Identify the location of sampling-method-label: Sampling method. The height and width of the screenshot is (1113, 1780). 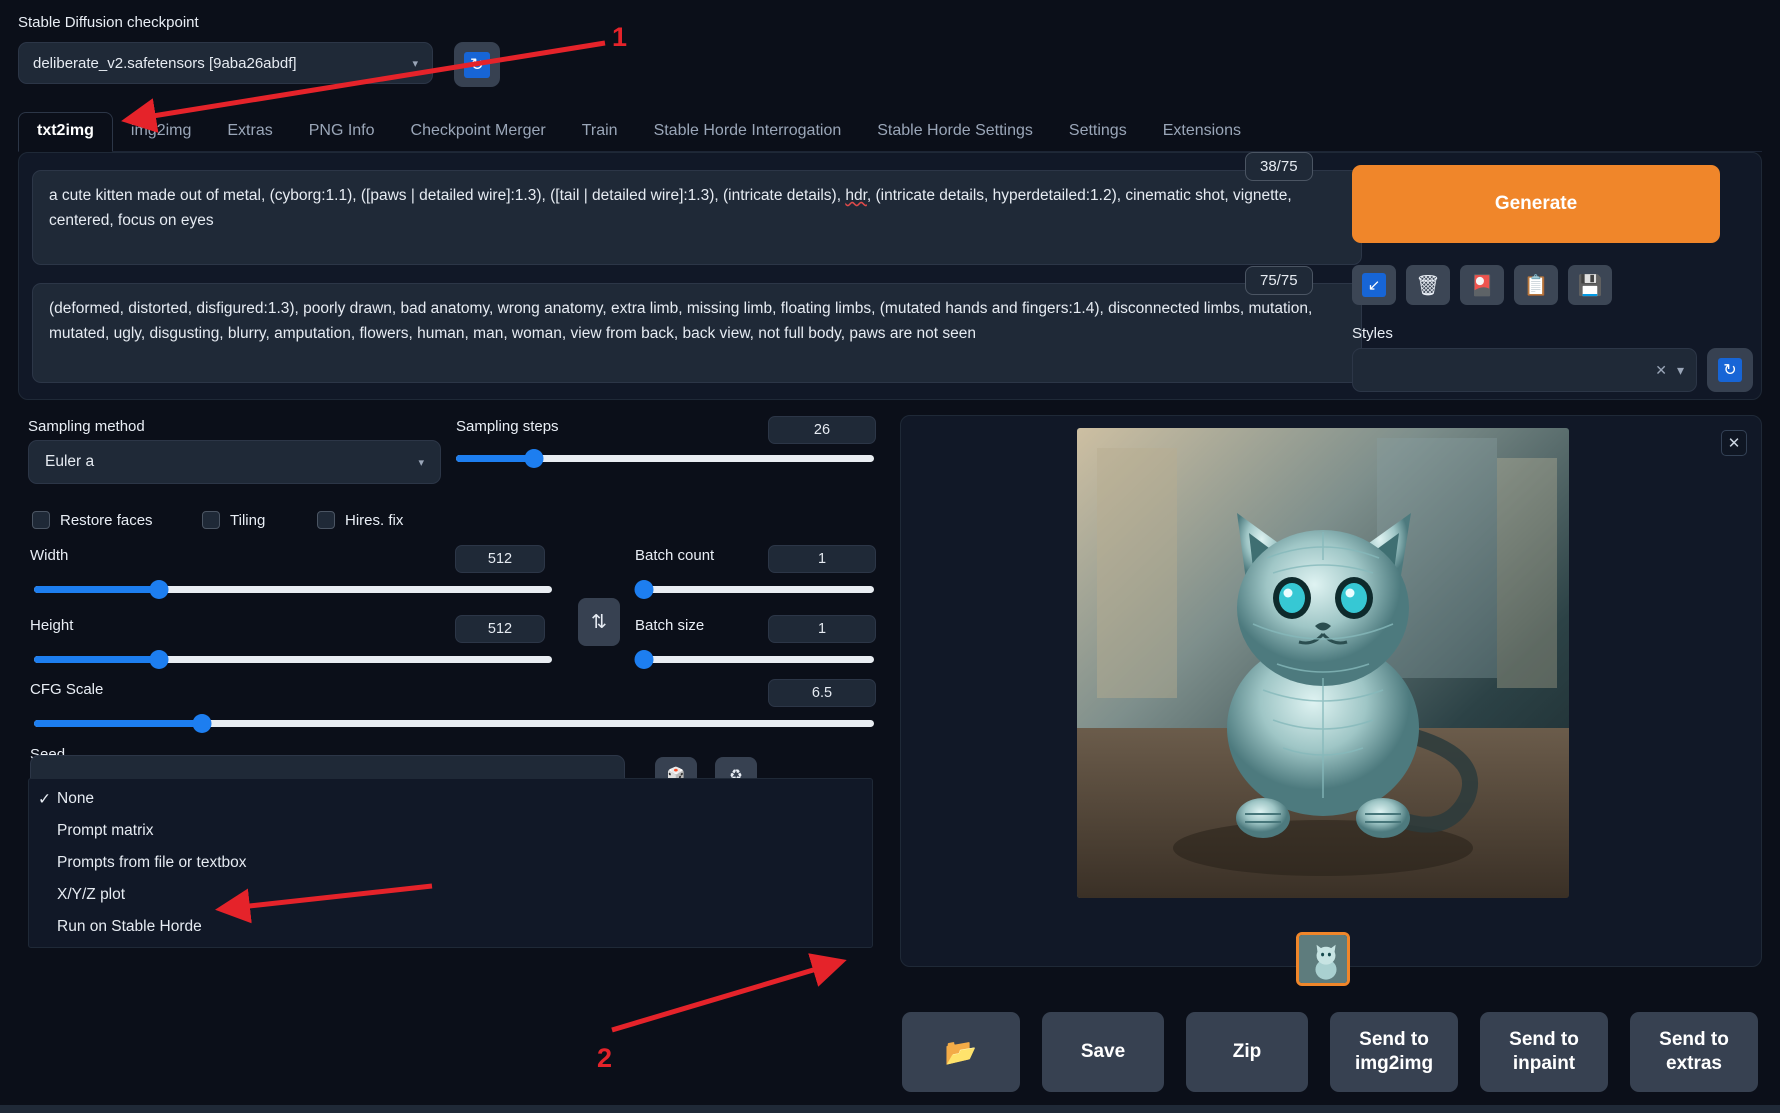
(86, 426).